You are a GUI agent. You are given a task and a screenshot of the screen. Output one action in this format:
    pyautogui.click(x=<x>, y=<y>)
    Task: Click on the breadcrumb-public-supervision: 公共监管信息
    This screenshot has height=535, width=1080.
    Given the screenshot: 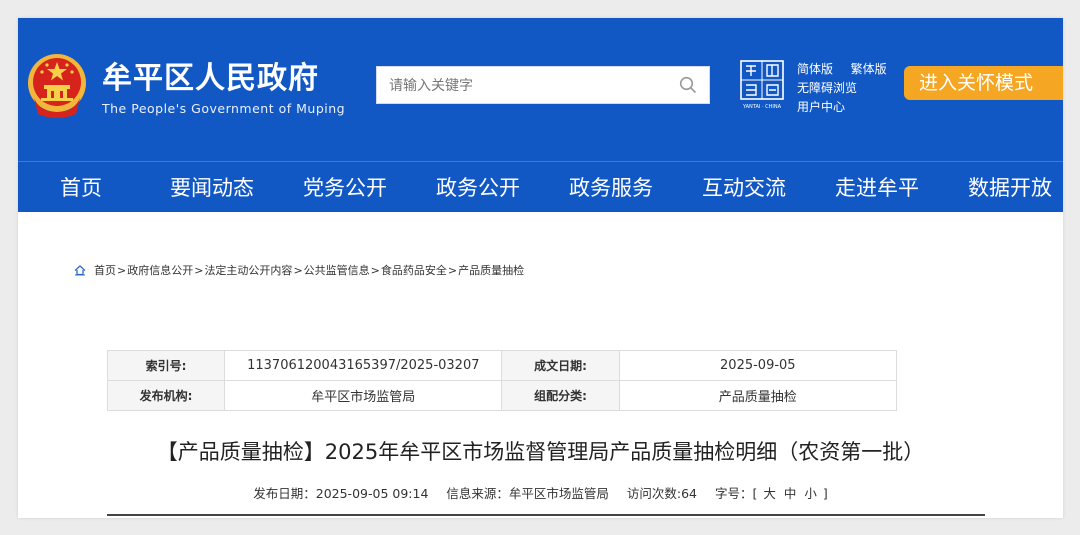 What is the action you would take?
    pyautogui.click(x=337, y=270)
    